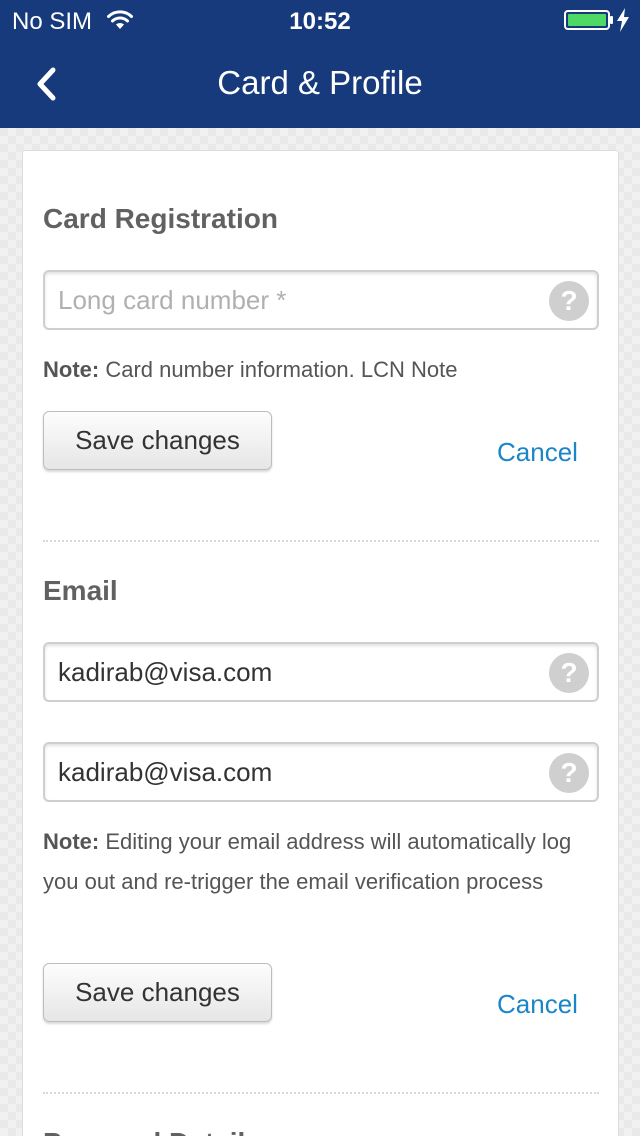 Image resolution: width=640 pixels, height=1136 pixels. Describe the element at coordinates (623, 20) in the screenshot. I see `charging-bolt-icon` at that location.